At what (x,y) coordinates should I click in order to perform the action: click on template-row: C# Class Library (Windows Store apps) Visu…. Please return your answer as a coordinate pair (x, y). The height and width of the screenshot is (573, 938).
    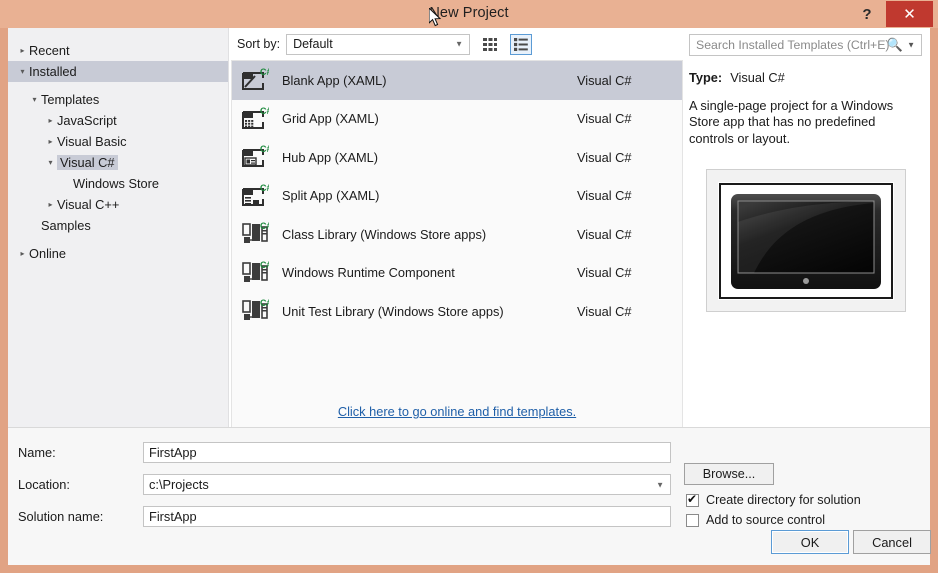
    Looking at the image, I should click on (457, 234).